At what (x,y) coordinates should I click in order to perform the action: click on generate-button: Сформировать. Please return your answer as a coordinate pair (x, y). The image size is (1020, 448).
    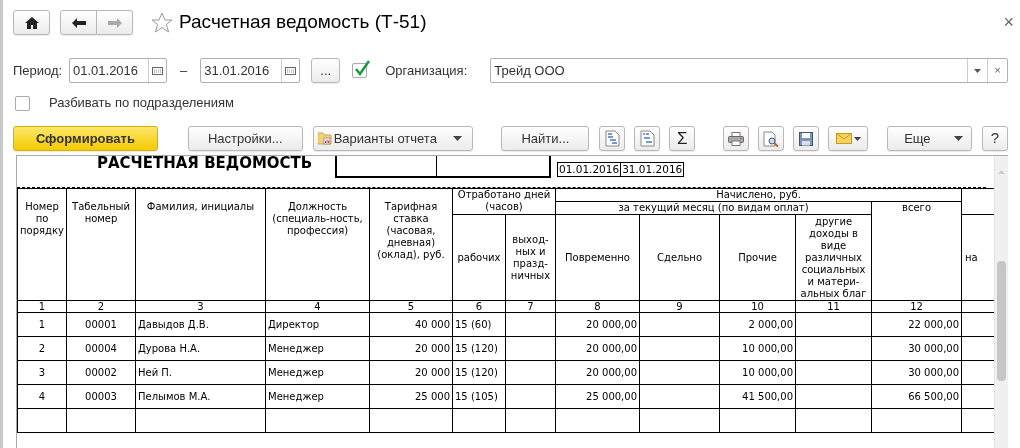
    Looking at the image, I should click on (85, 138).